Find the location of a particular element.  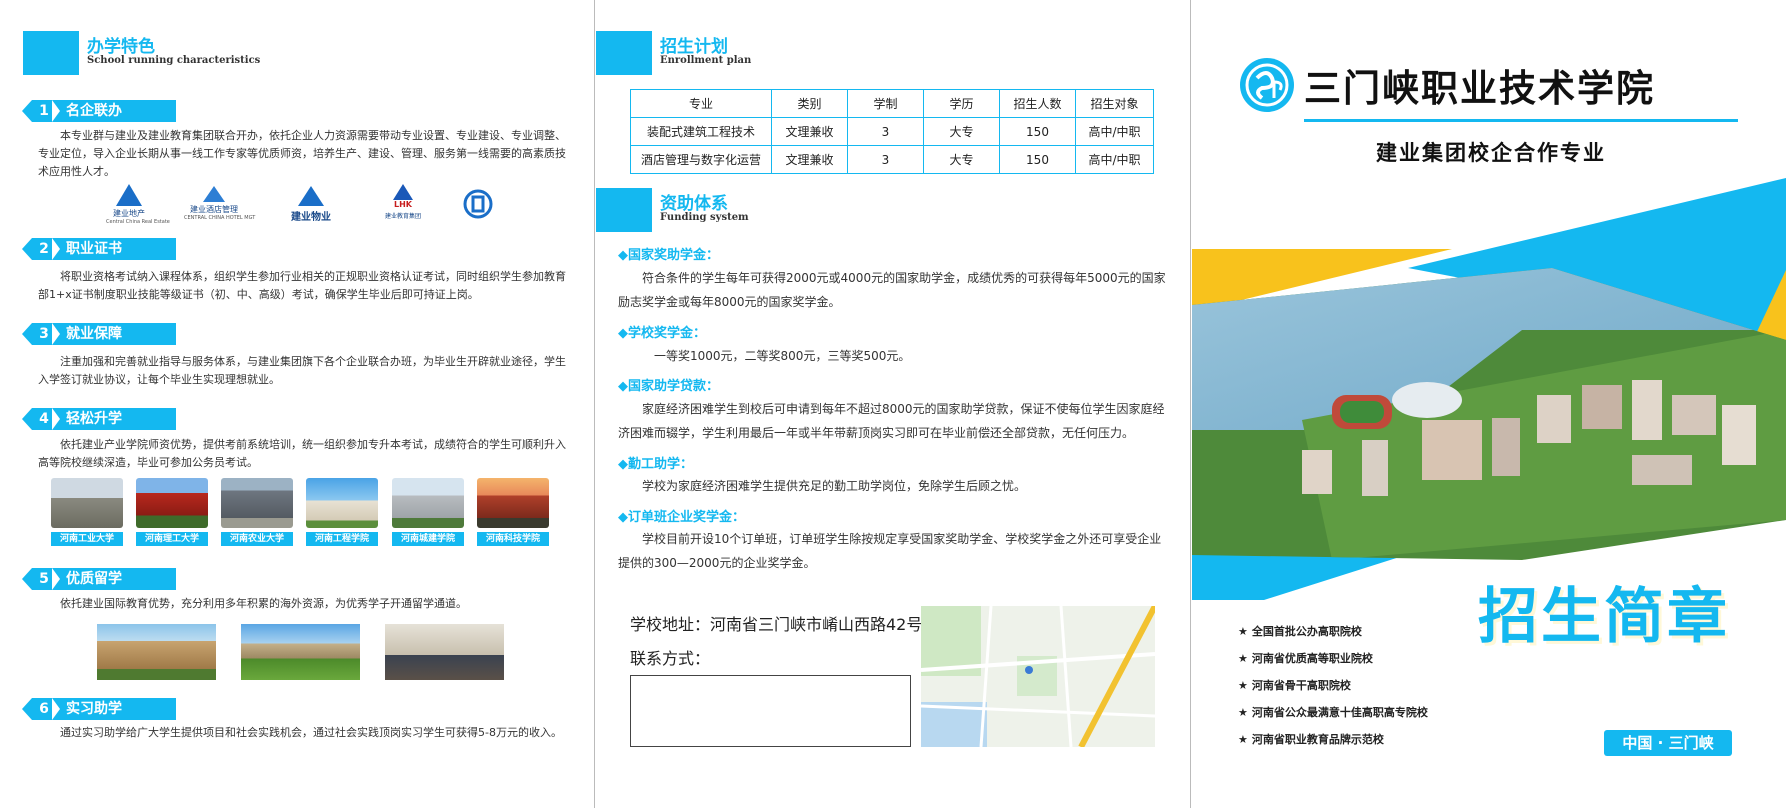

item-number: 5 is located at coordinates (44, 579).